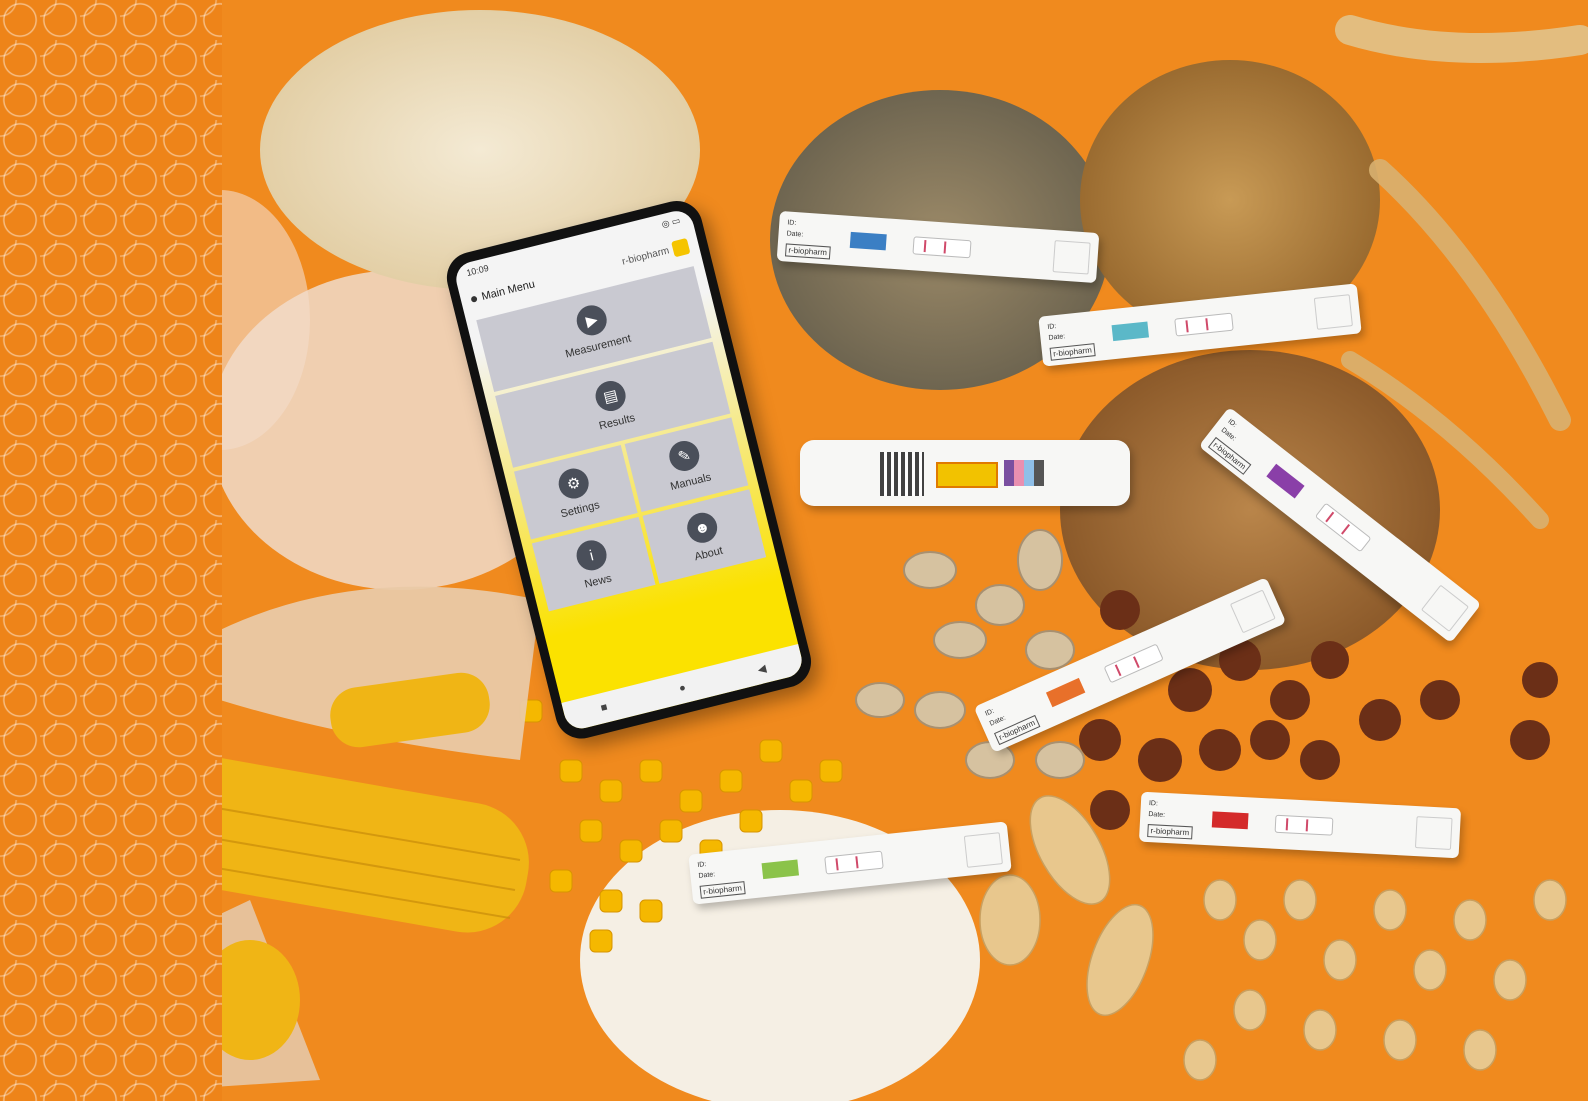 The height and width of the screenshot is (1101, 1588). Describe the element at coordinates (604, 707) in the screenshot. I see `recents-icon: ■` at that location.